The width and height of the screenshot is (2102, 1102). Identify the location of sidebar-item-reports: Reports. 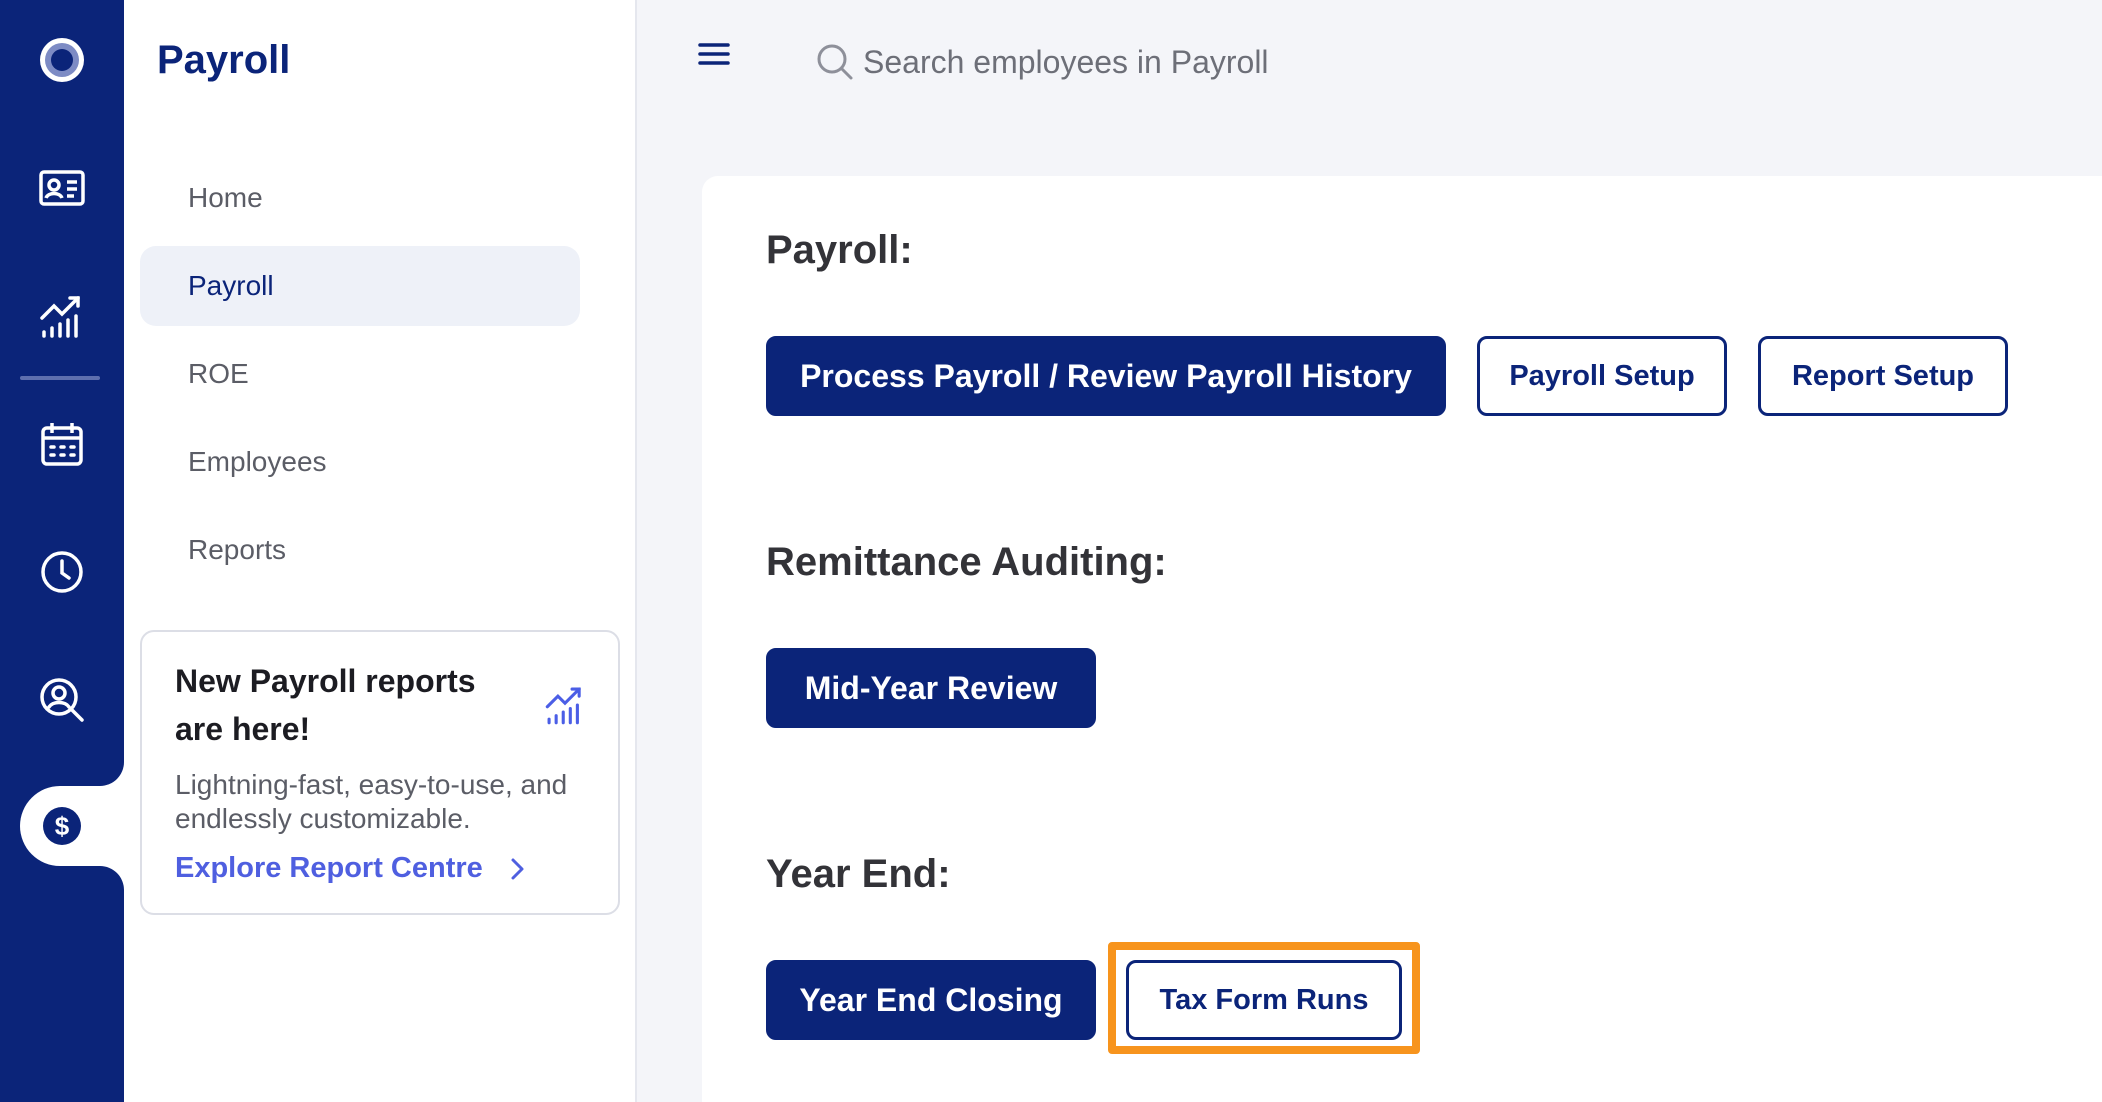
(360, 550).